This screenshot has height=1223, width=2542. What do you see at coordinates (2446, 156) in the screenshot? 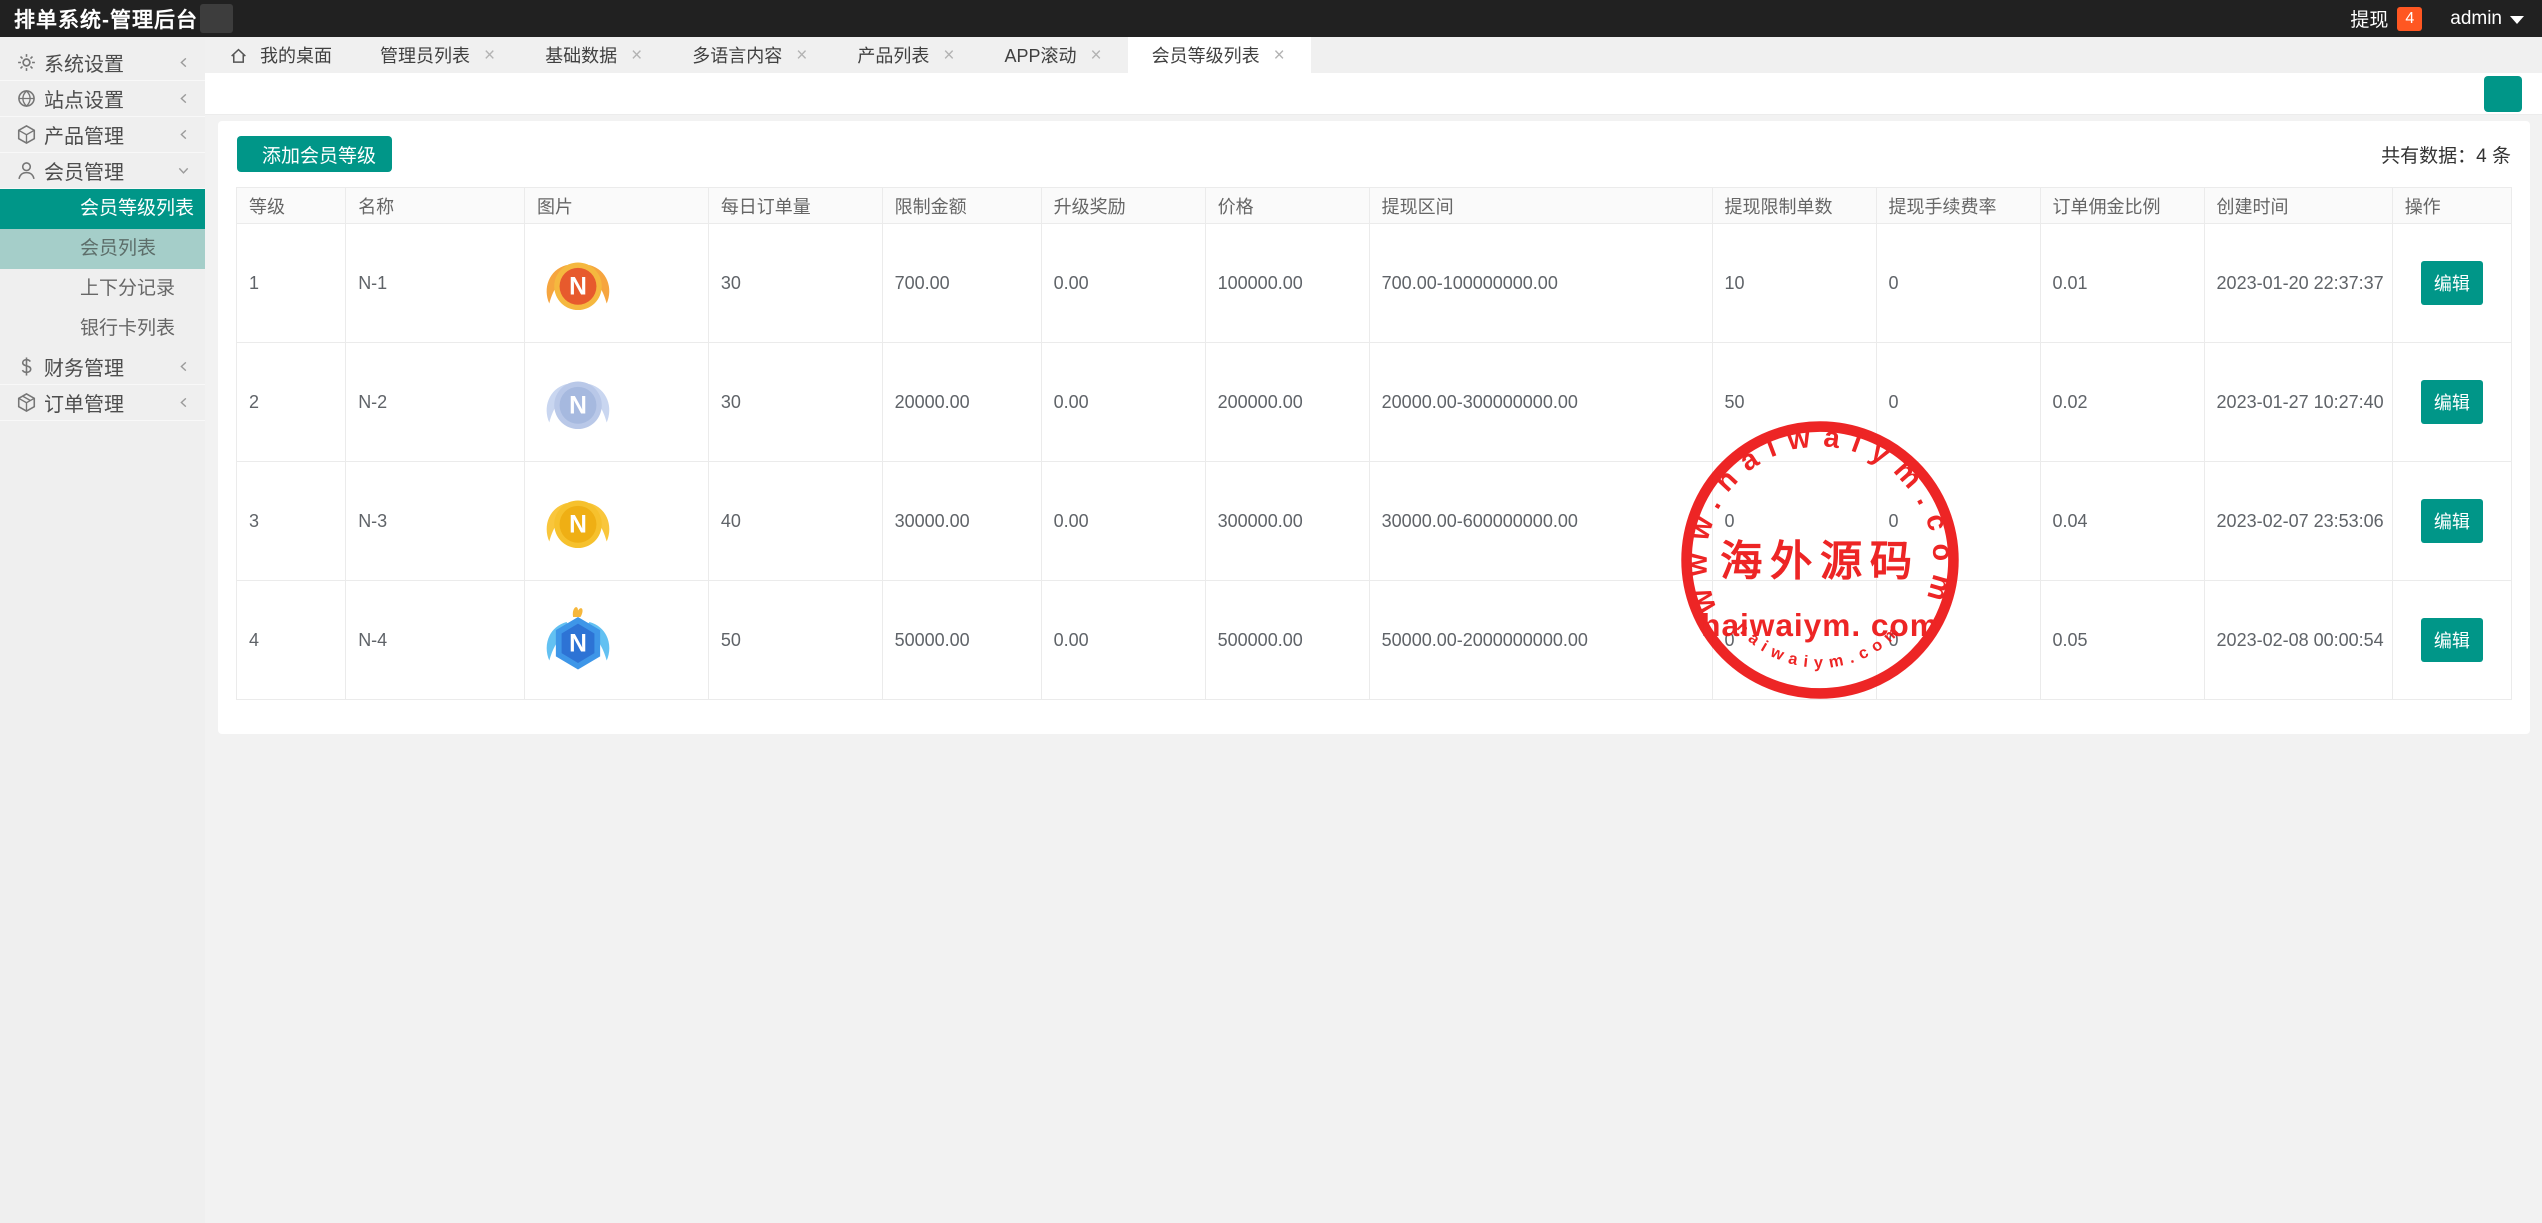
I see `total-count-text: 共有数据：4 条` at bounding box center [2446, 156].